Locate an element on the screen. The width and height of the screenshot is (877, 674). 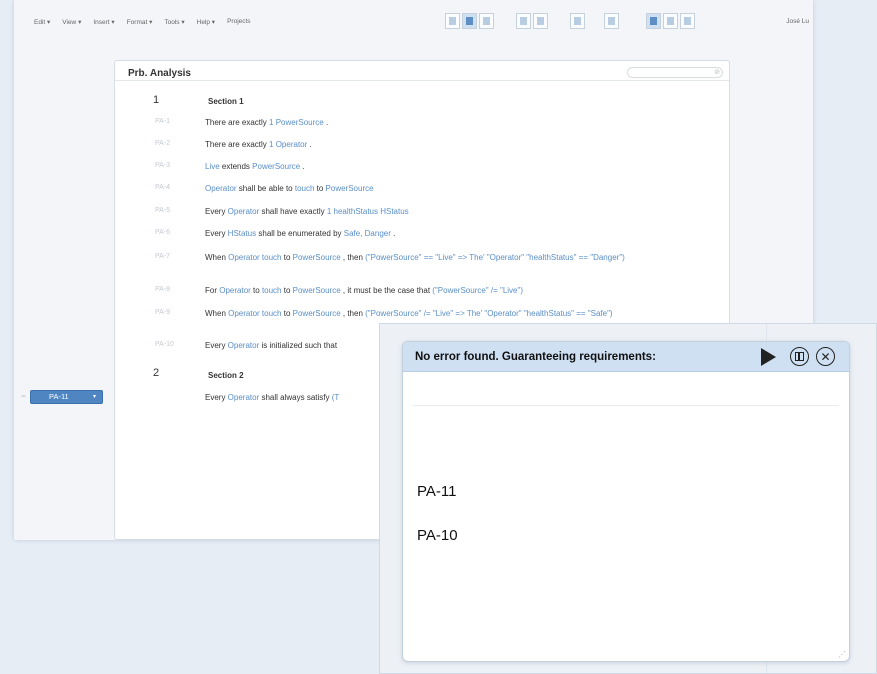
menu-edit-label: Edit is located at coordinates (40, 22).